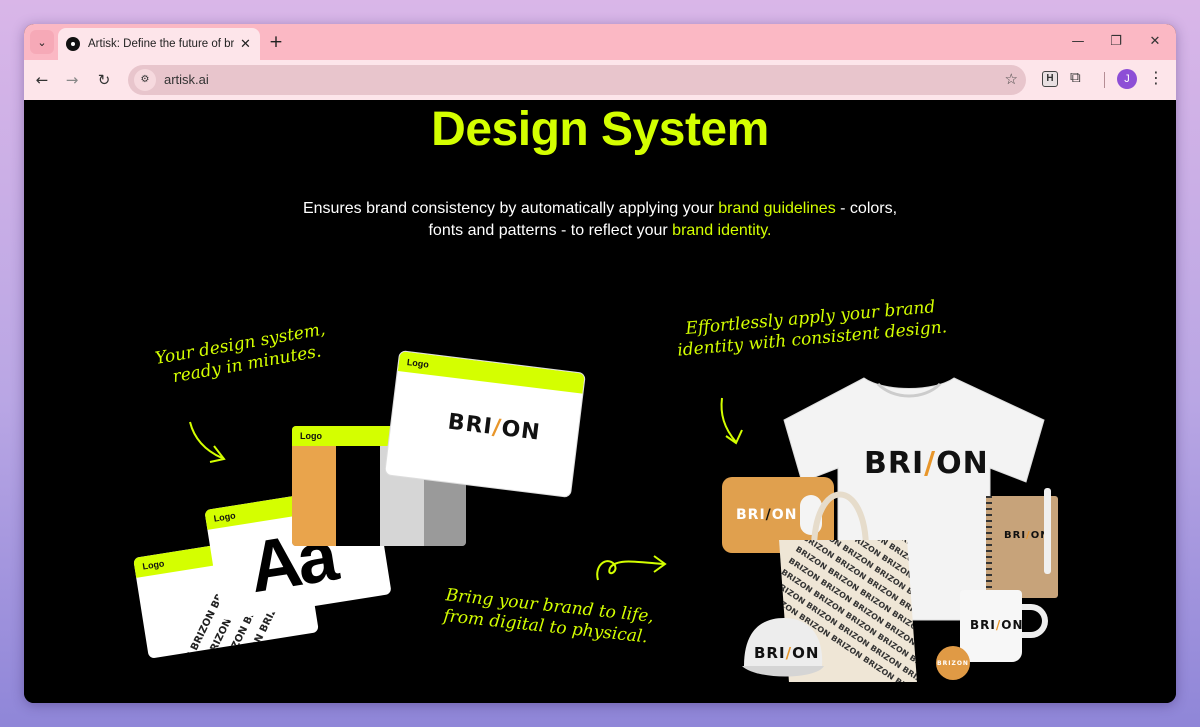  I want to click on cap-brand-logo: BRI/ON, so click(786, 653).